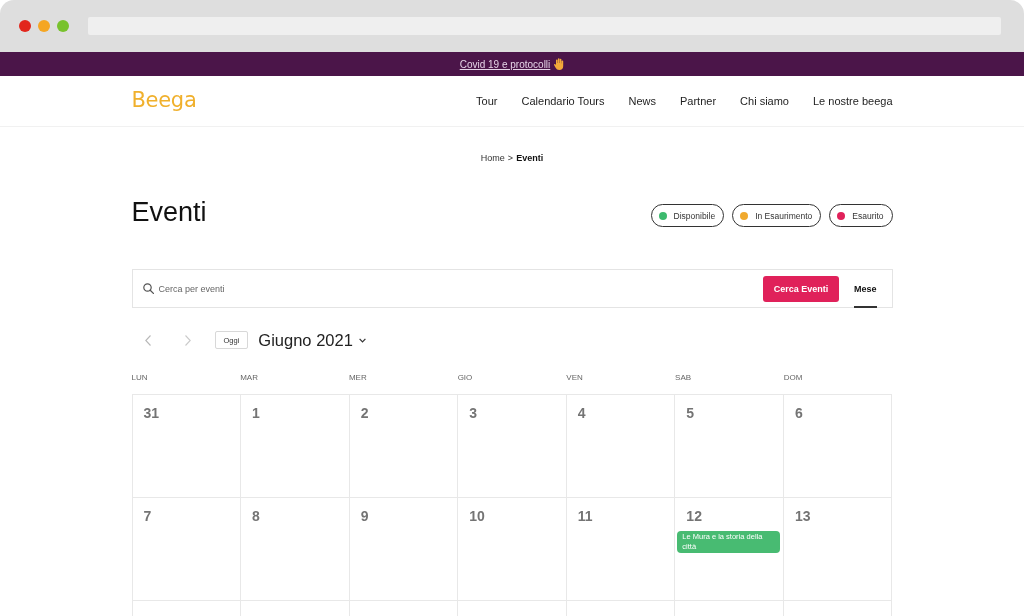 Image resolution: width=1024 pixels, height=616 pixels. Describe the element at coordinates (575, 378) in the screenshot. I see `weekday-label: VEN` at that location.